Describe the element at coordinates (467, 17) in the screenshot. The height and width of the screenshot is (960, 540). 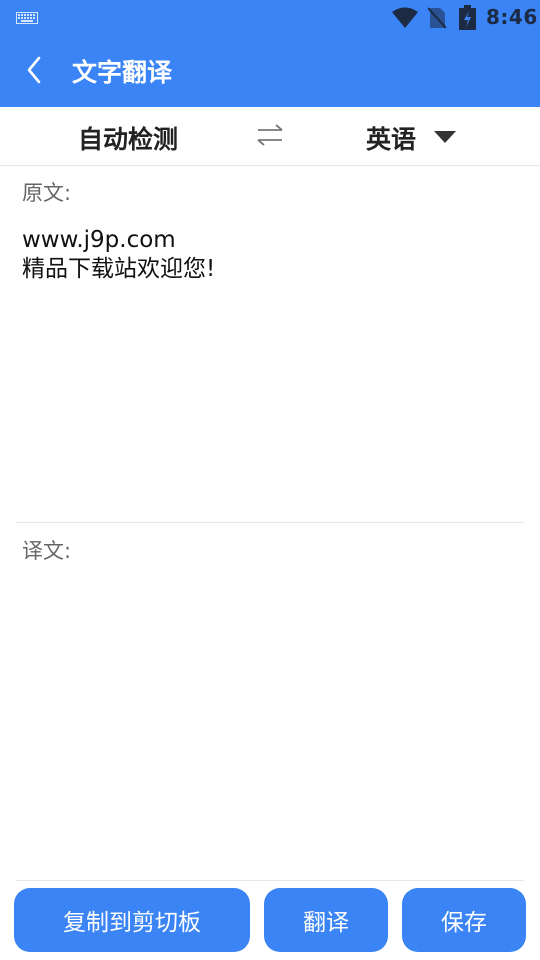
I see `battery-charging-icon` at that location.